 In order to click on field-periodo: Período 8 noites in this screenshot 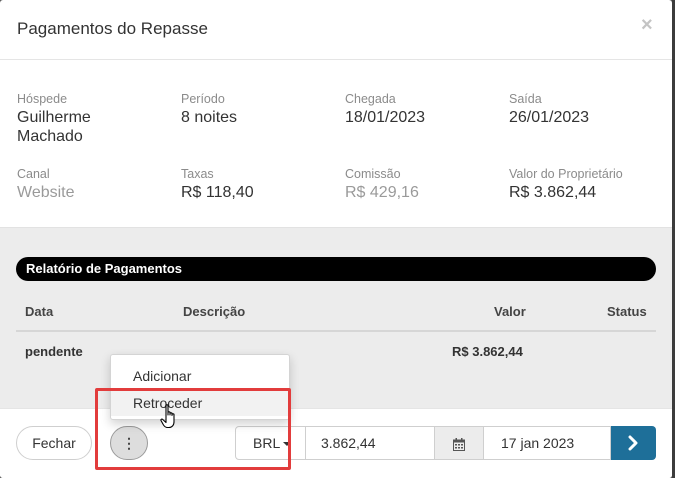, I will do `click(209, 109)`.